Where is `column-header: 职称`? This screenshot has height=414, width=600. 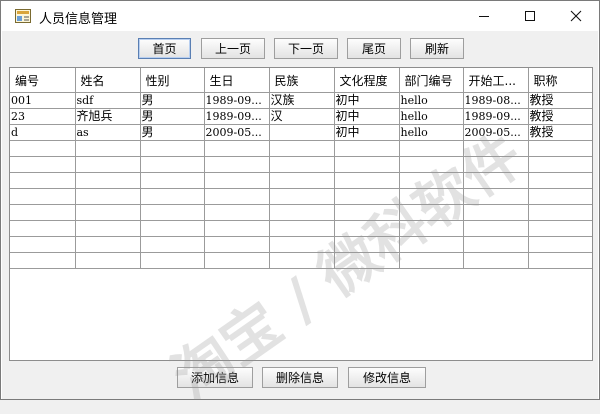 column-header: 职称 is located at coordinates (560, 80).